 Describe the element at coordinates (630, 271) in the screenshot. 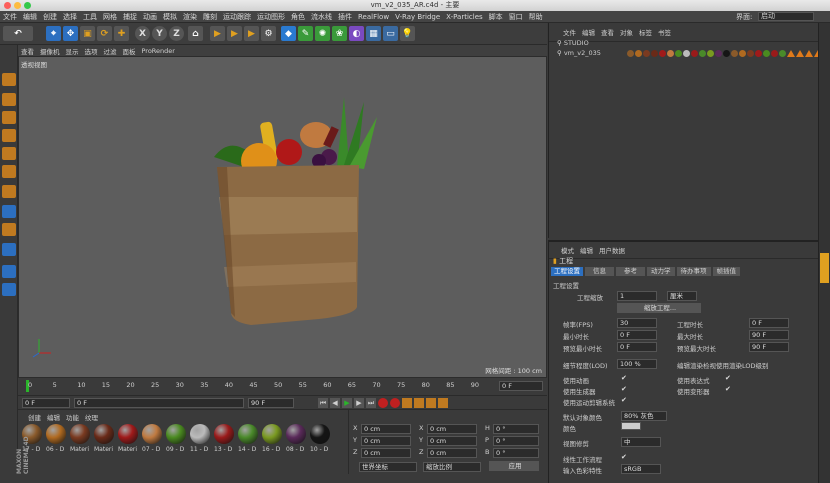

I see `tab-reference: 参考` at that location.